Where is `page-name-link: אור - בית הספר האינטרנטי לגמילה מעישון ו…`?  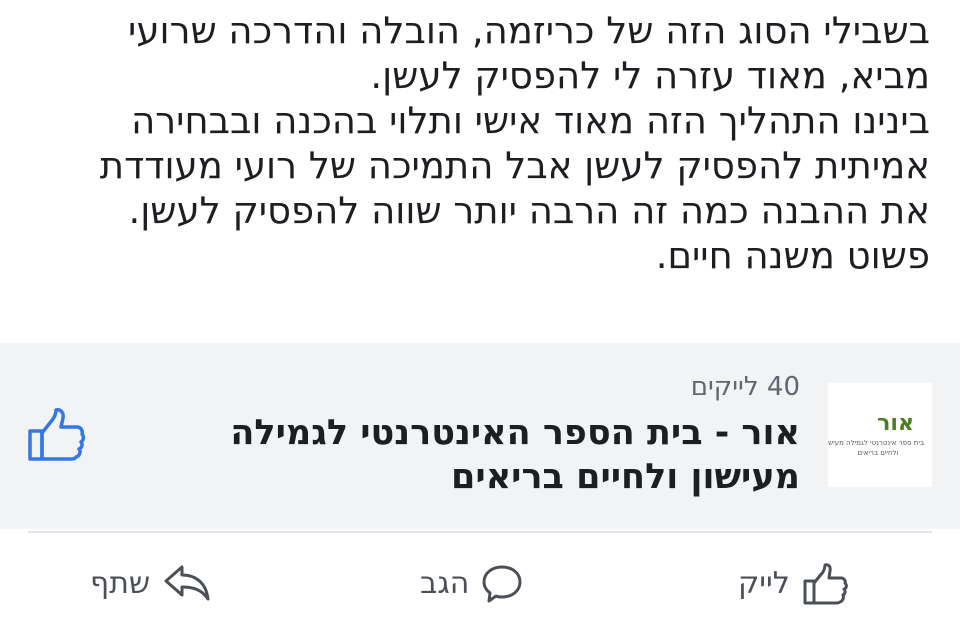 page-name-link: אור - בית הספר האינטרנטי לגמילה מעישון ו… is located at coordinates (480, 455).